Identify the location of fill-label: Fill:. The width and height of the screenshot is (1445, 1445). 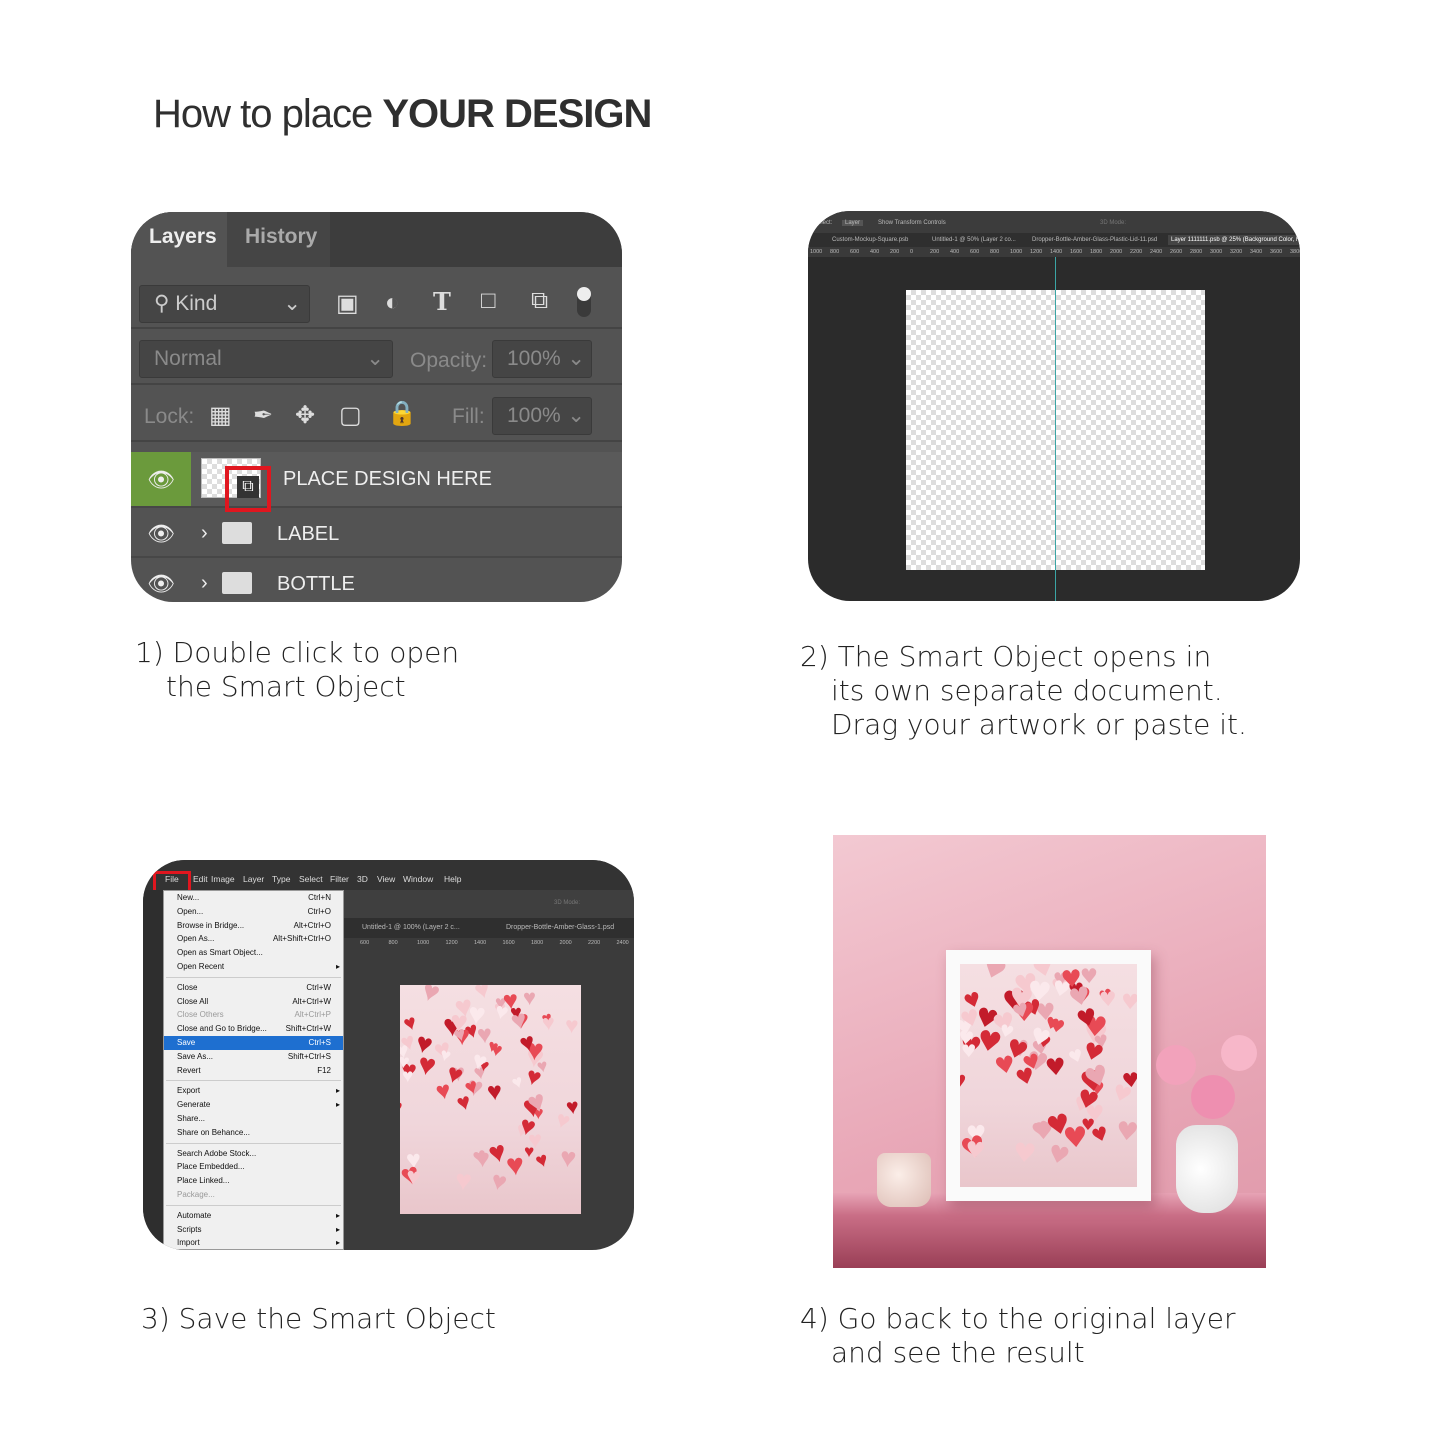
(468, 416).